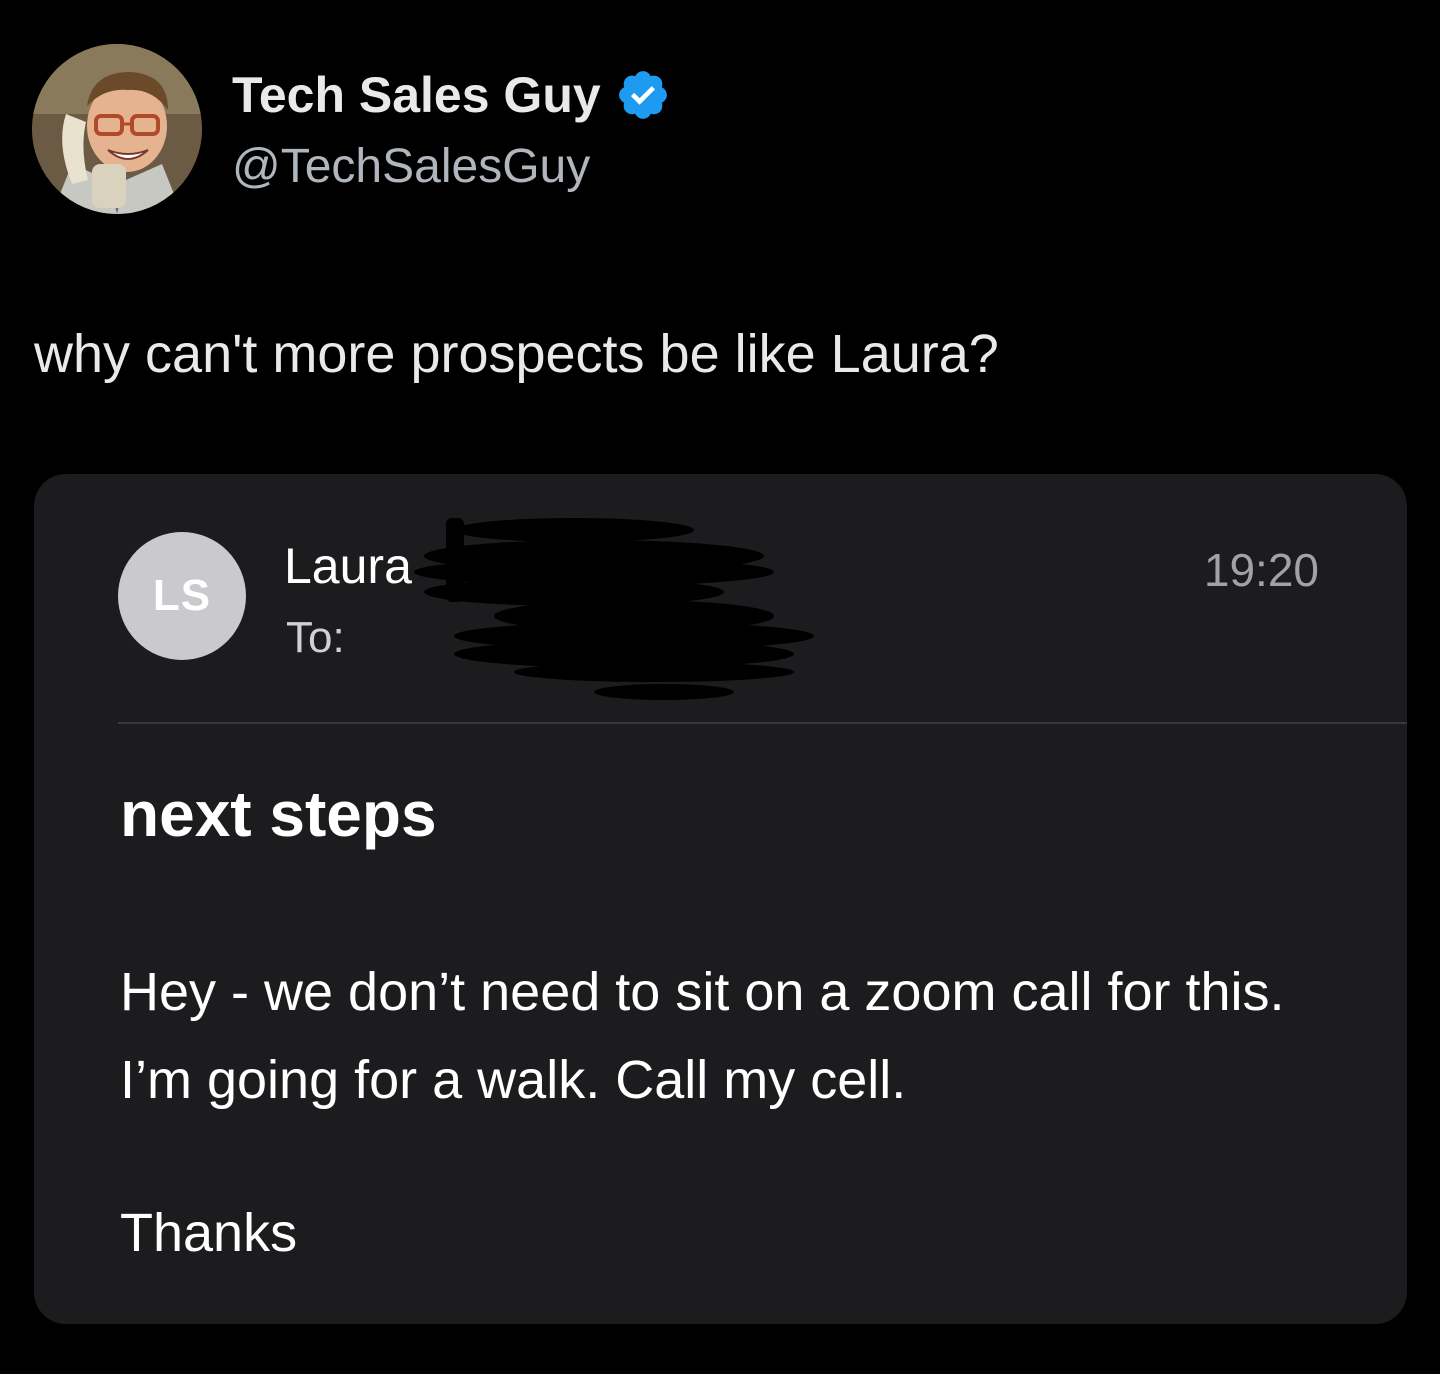  I want to click on author-handle: @TechSalesGuy, so click(411, 167).